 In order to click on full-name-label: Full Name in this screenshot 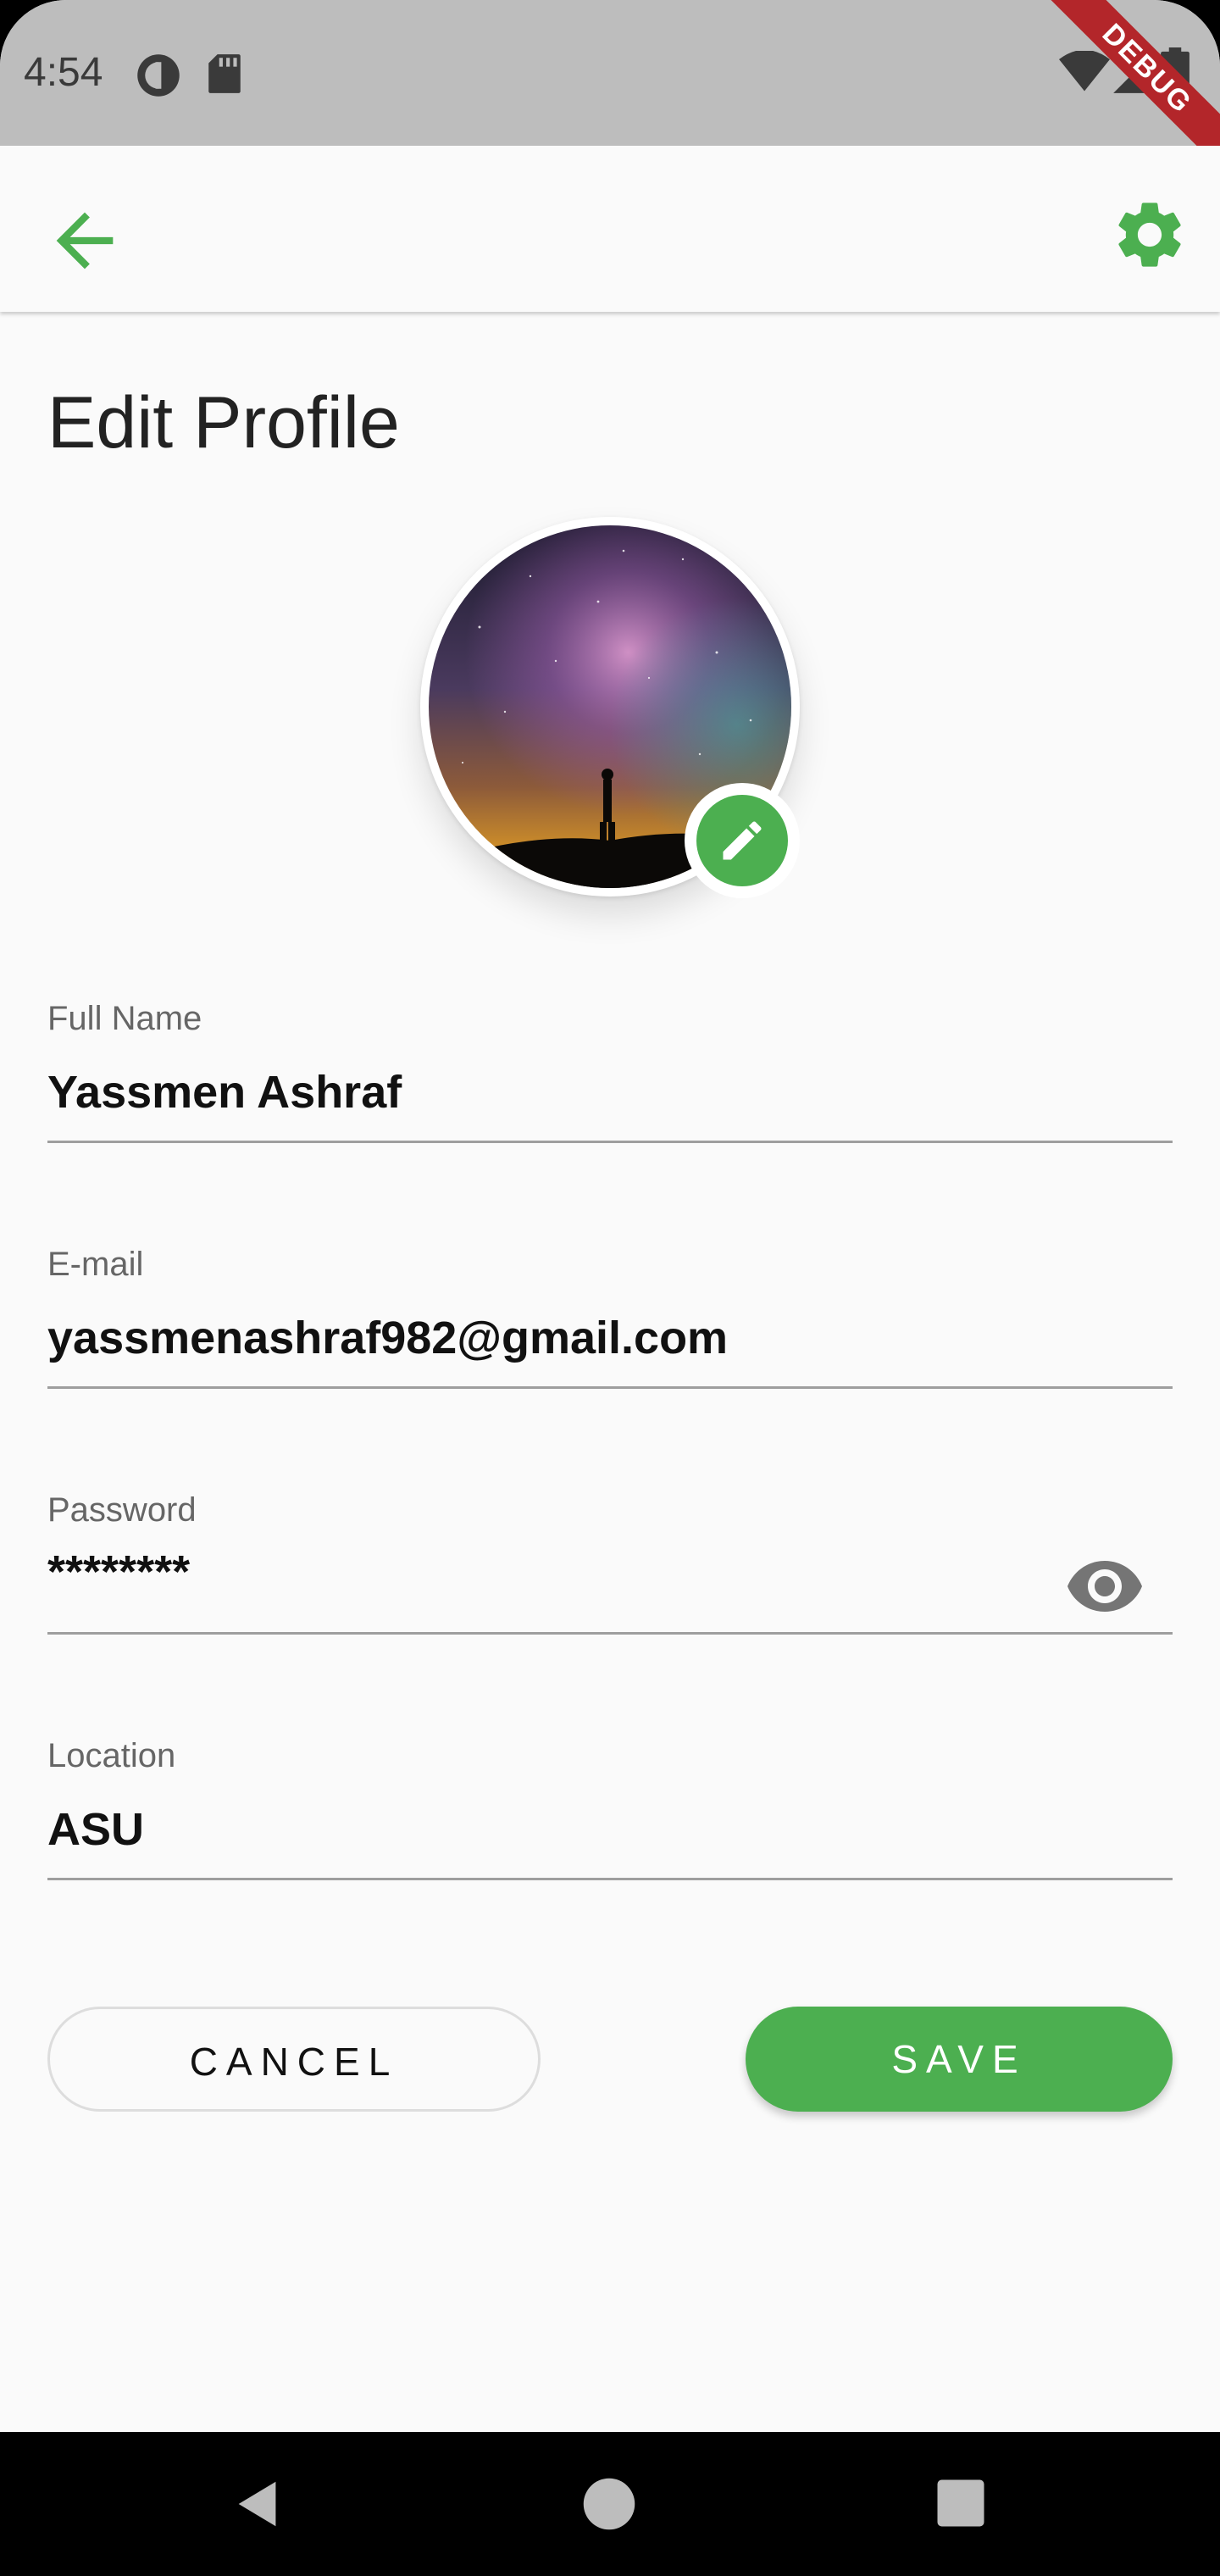, I will do `click(124, 1018)`.